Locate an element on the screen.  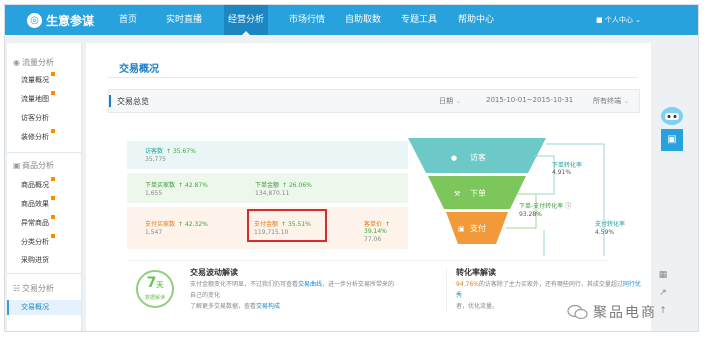
brand-logo: ◎ 生意参谋 is located at coordinates (60, 20).